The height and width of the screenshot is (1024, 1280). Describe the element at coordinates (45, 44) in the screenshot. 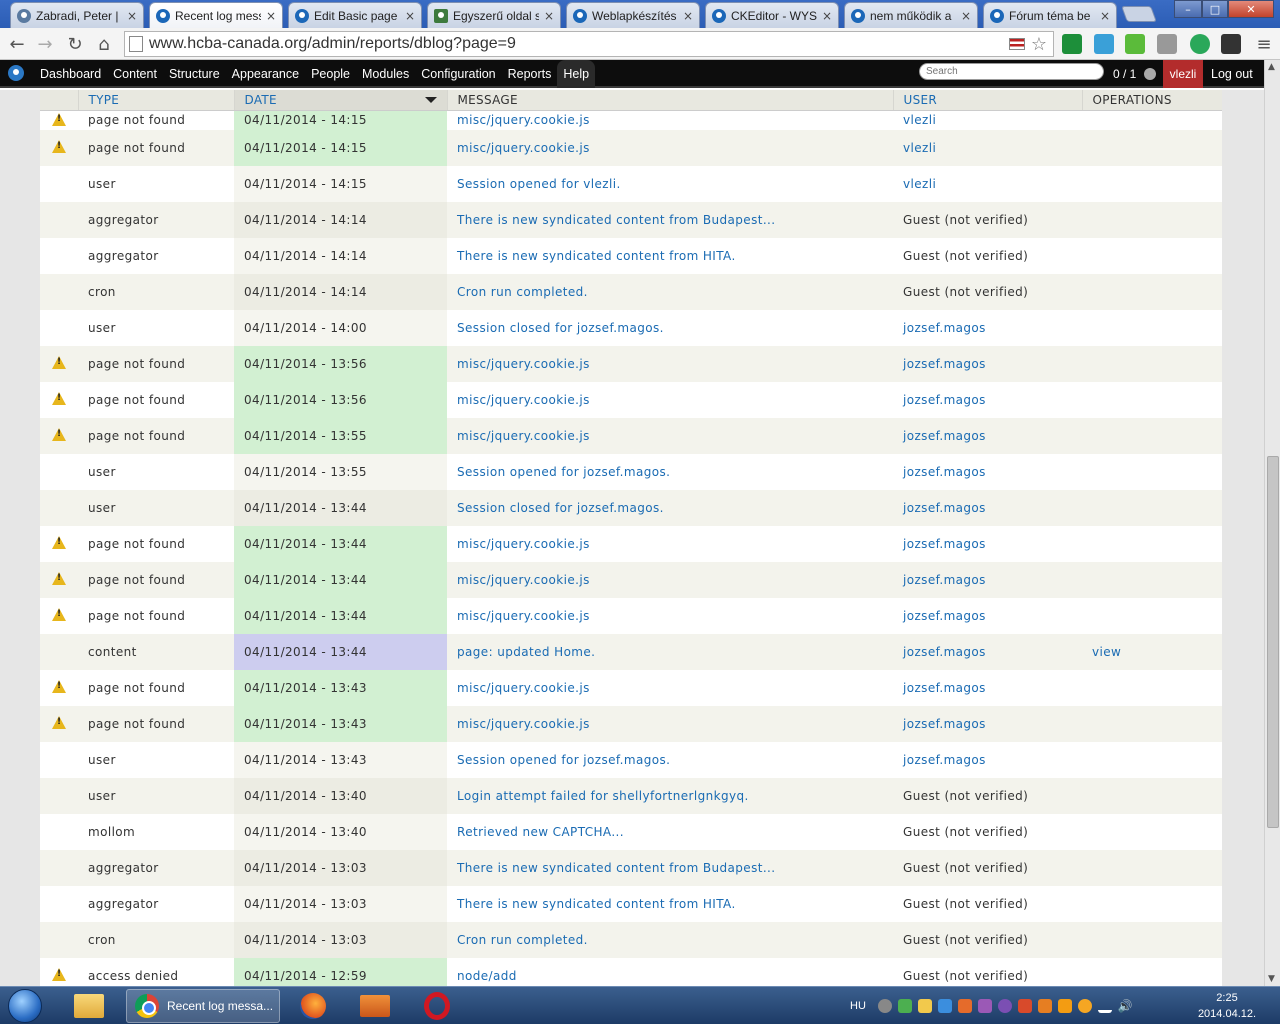

I see `forward-button: →` at that location.